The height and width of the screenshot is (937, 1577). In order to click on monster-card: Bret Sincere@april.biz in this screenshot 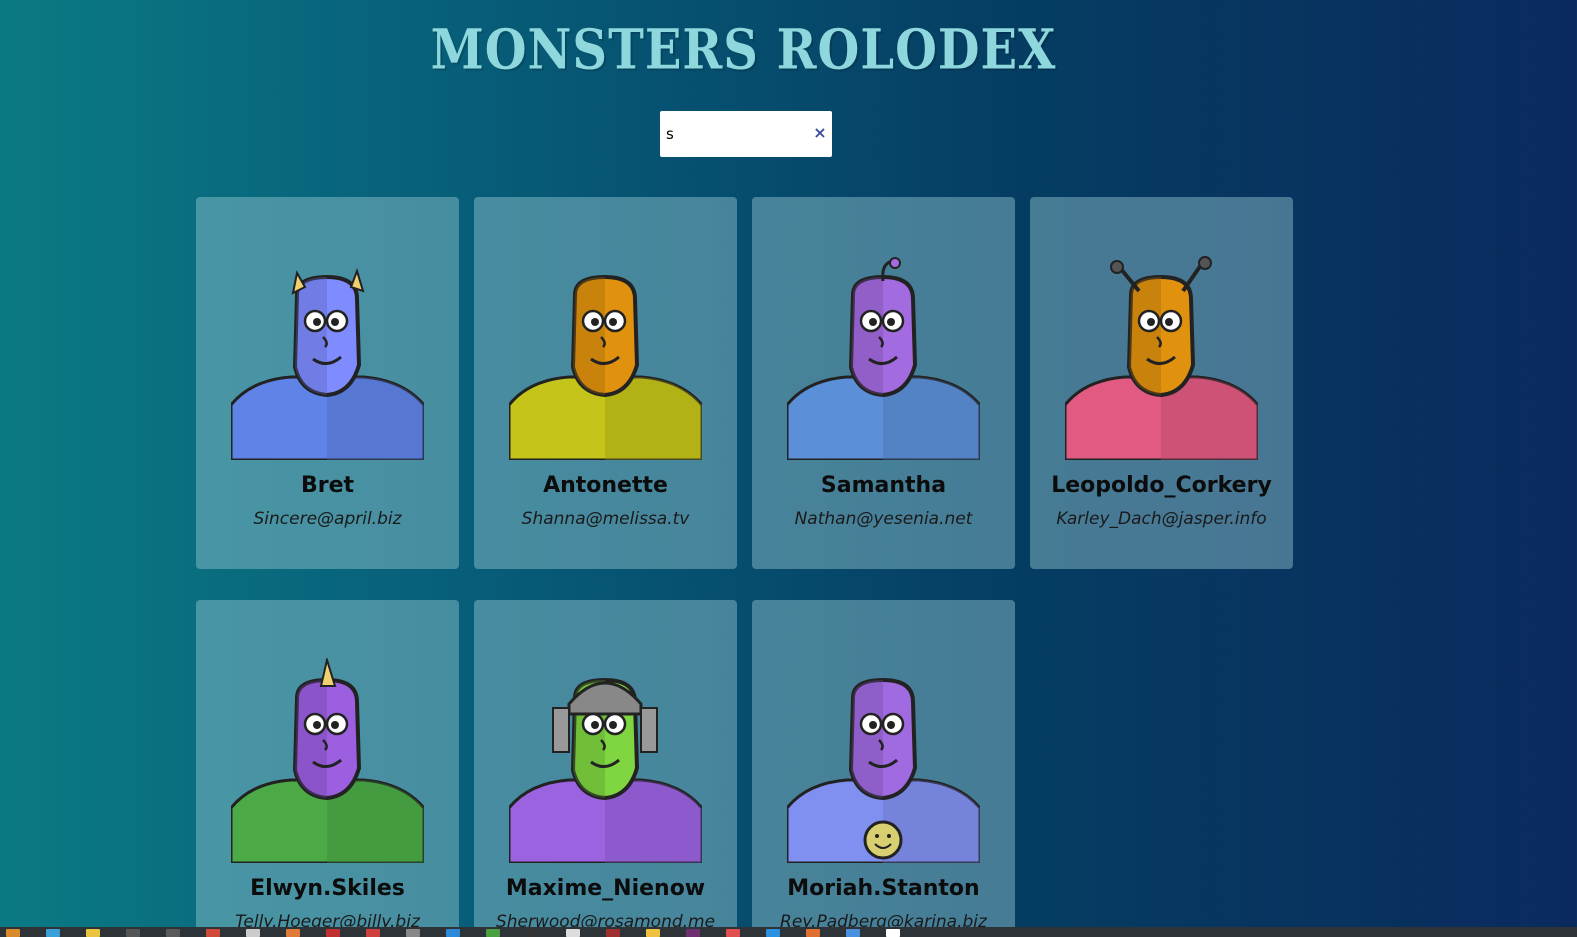, I will do `click(327, 383)`.